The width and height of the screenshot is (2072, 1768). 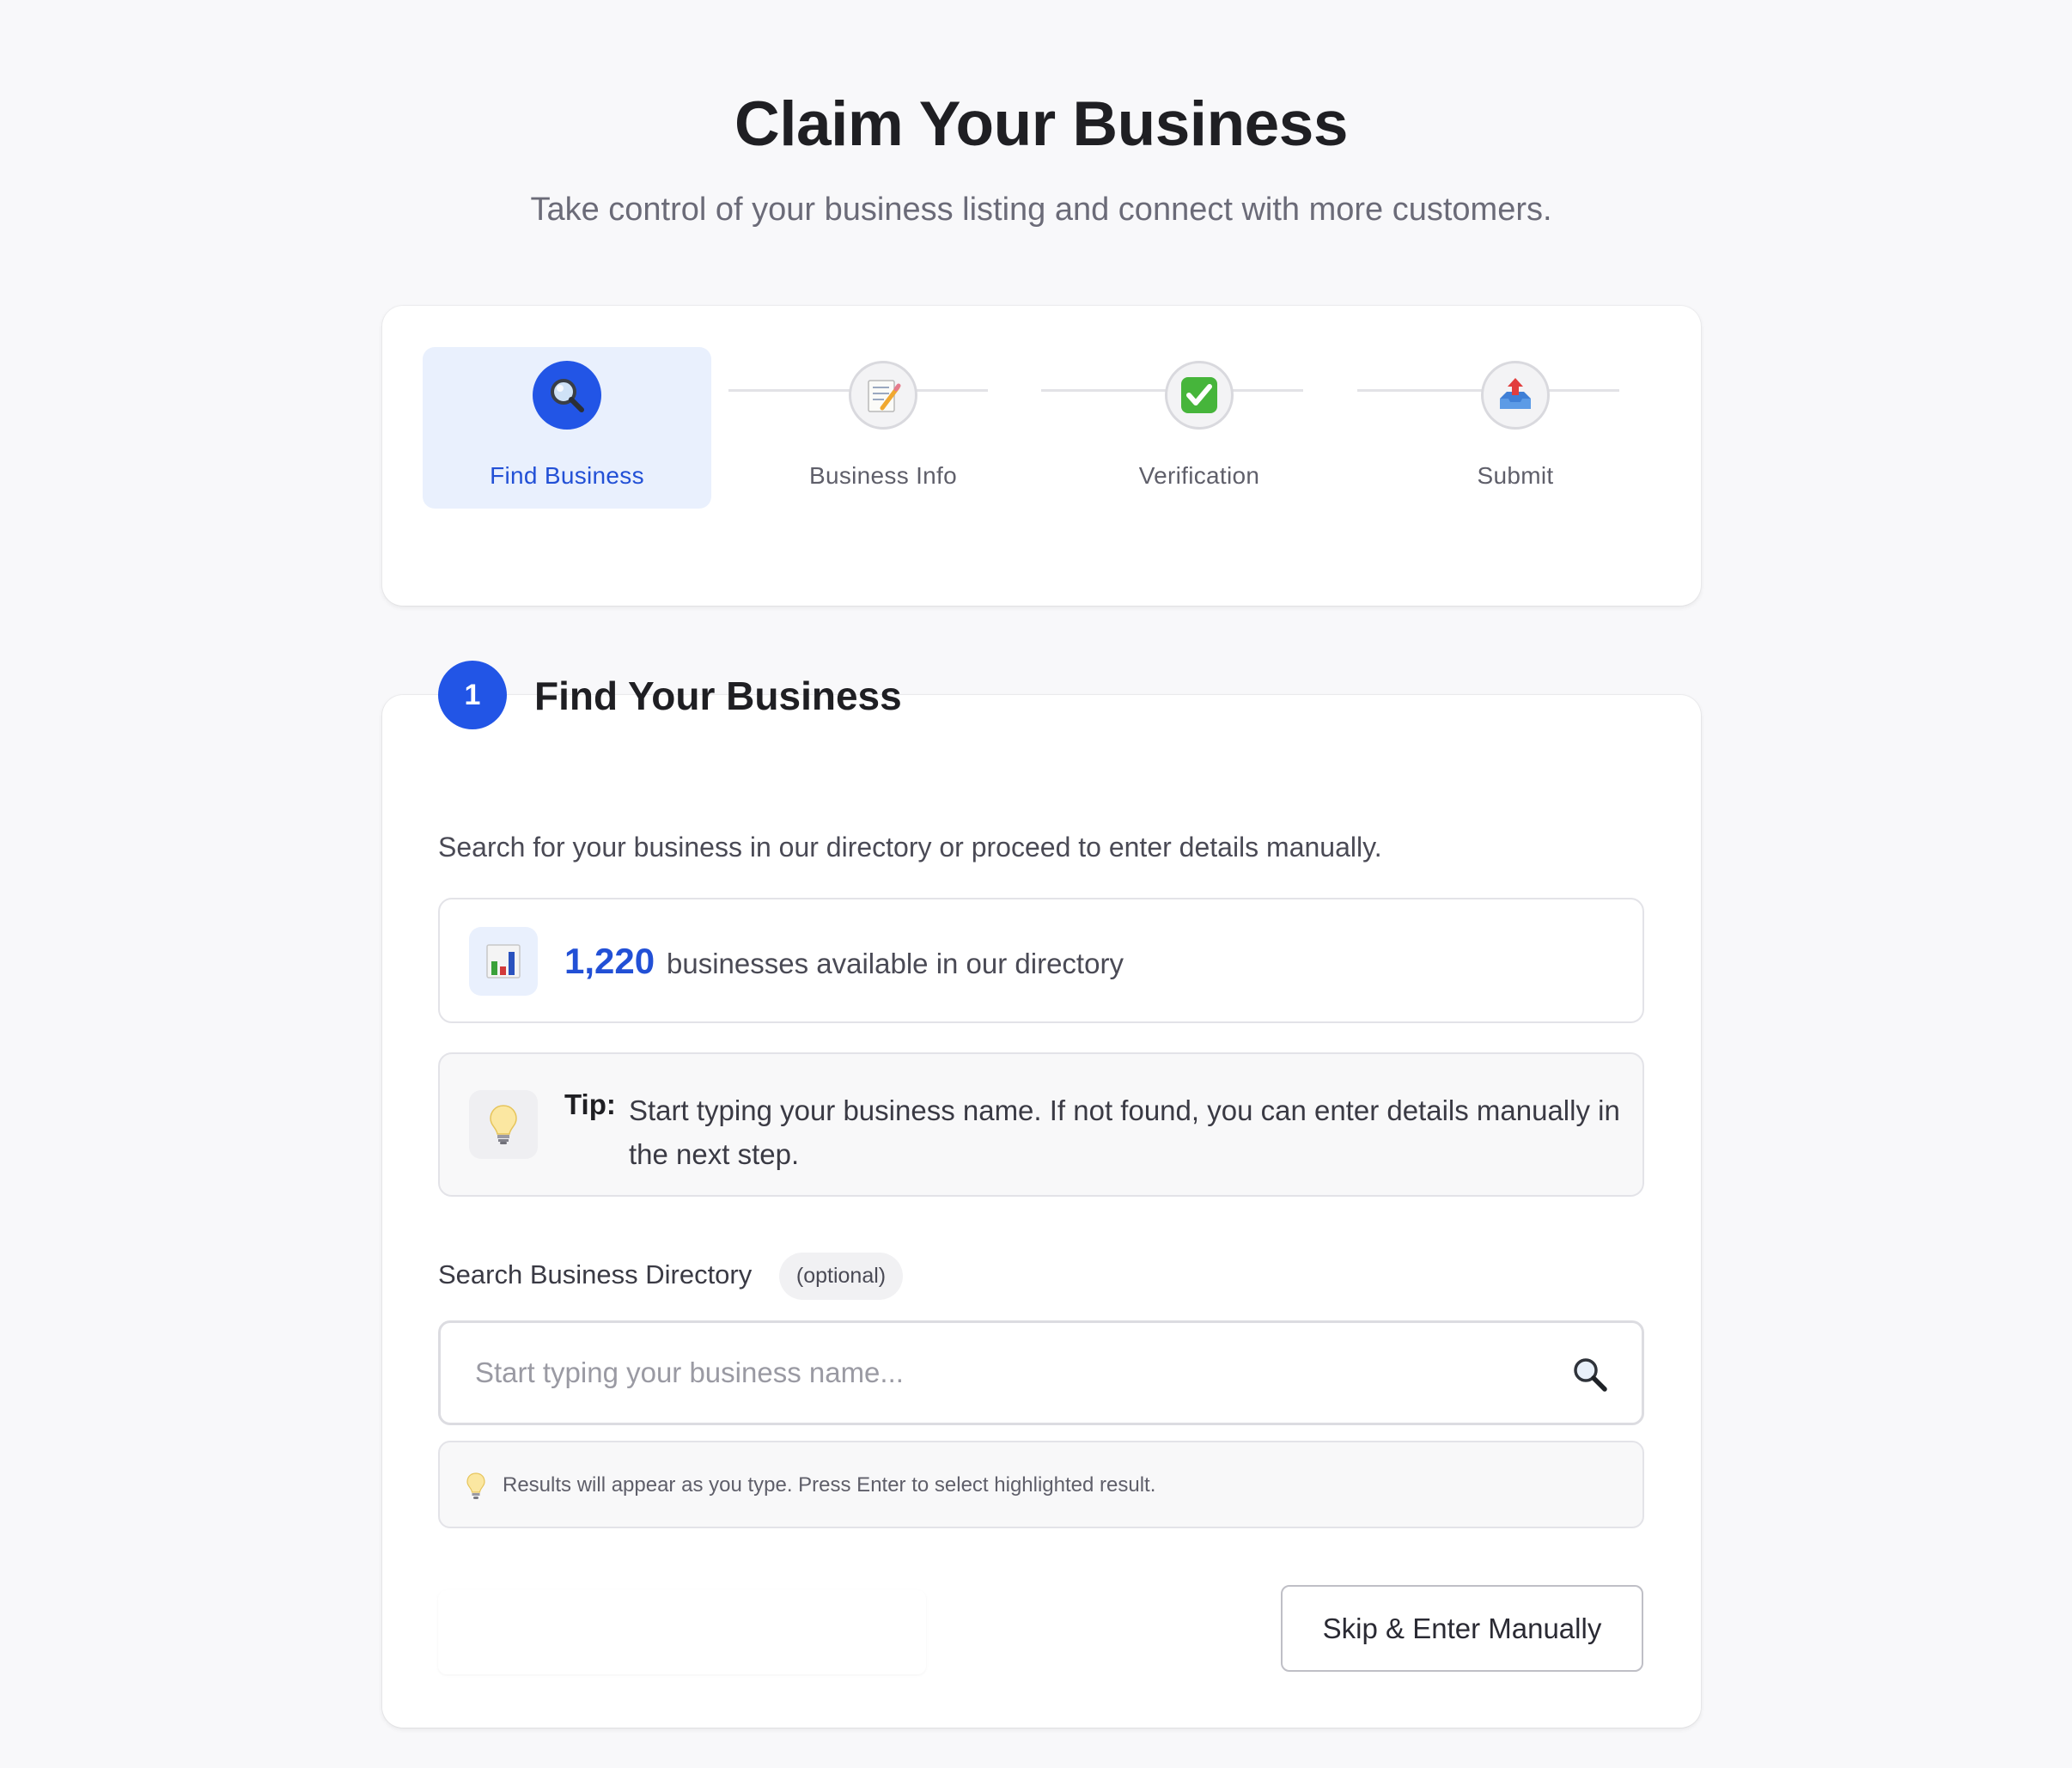 I want to click on search-field, so click(x=1041, y=1373).